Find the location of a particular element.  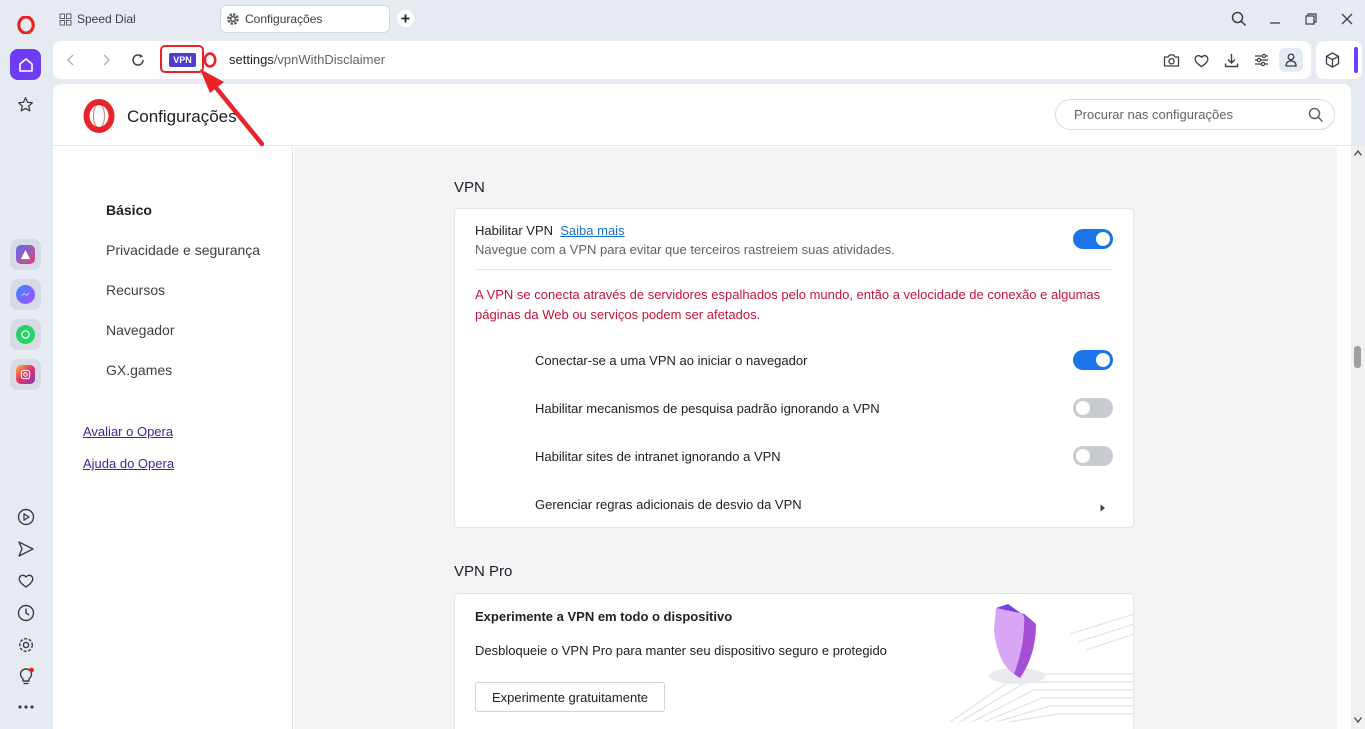

shield-icon is located at coordinates (1042, 663).